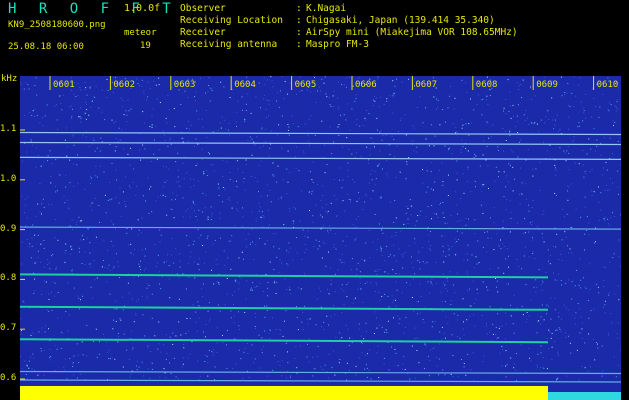  What do you see at coordinates (124, 85) in the screenshot?
I see `x-tick-label: 0602` at bounding box center [124, 85].